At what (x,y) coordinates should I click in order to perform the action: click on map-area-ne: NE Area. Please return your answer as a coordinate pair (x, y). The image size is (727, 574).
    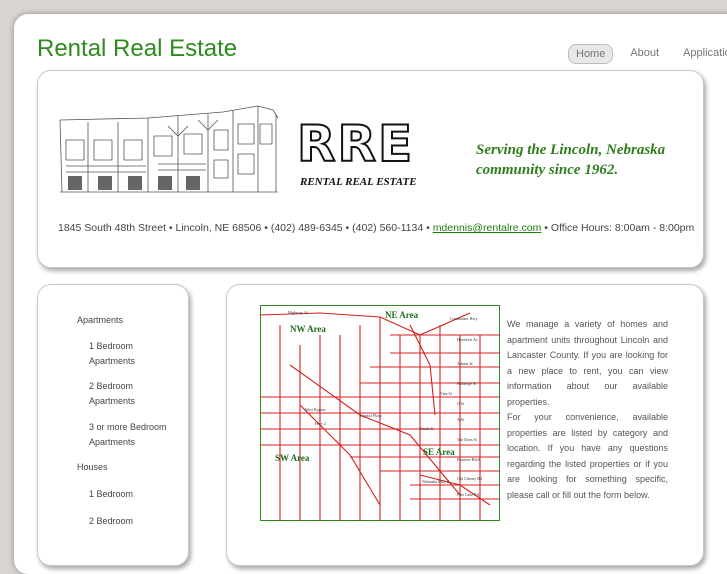
    Looking at the image, I should click on (402, 315).